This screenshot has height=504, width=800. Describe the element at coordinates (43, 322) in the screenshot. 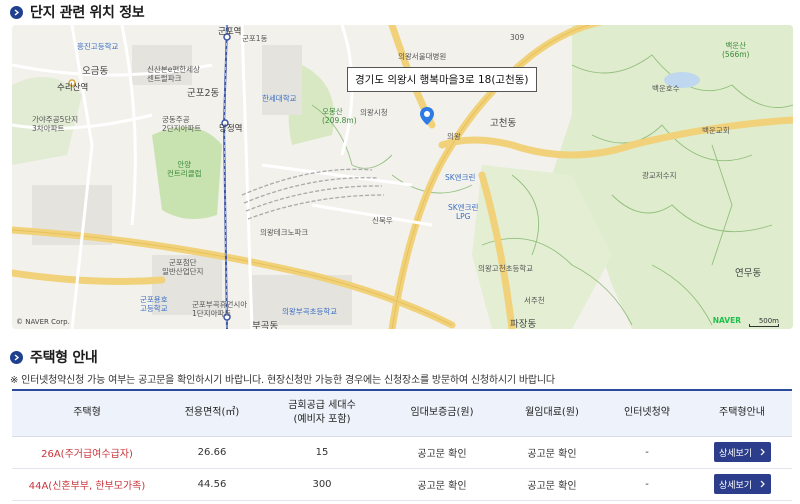

I see `map-copyright: © NAVER Corp.` at that location.